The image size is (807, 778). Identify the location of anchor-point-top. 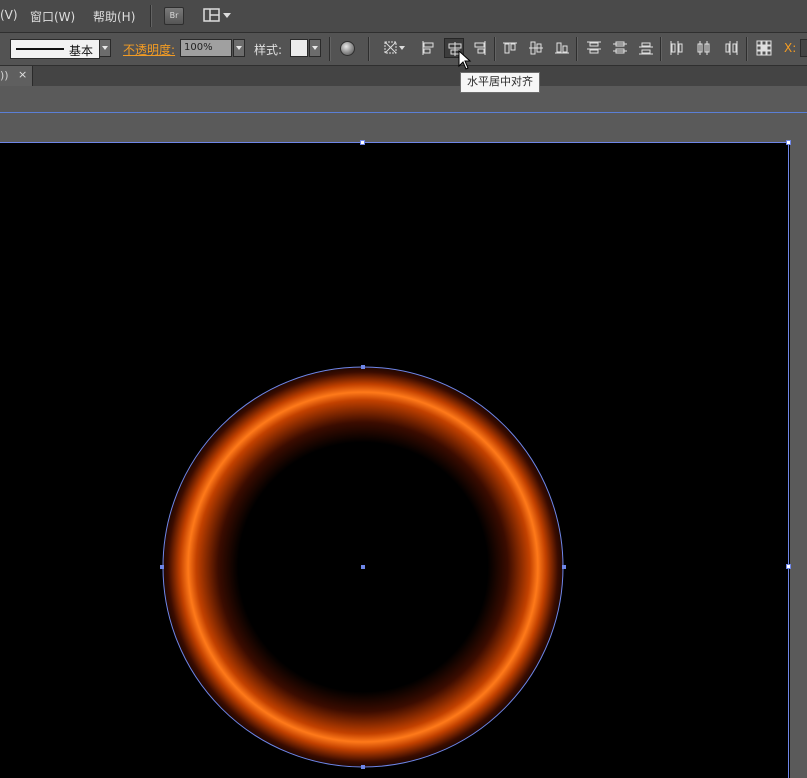
(363, 367).